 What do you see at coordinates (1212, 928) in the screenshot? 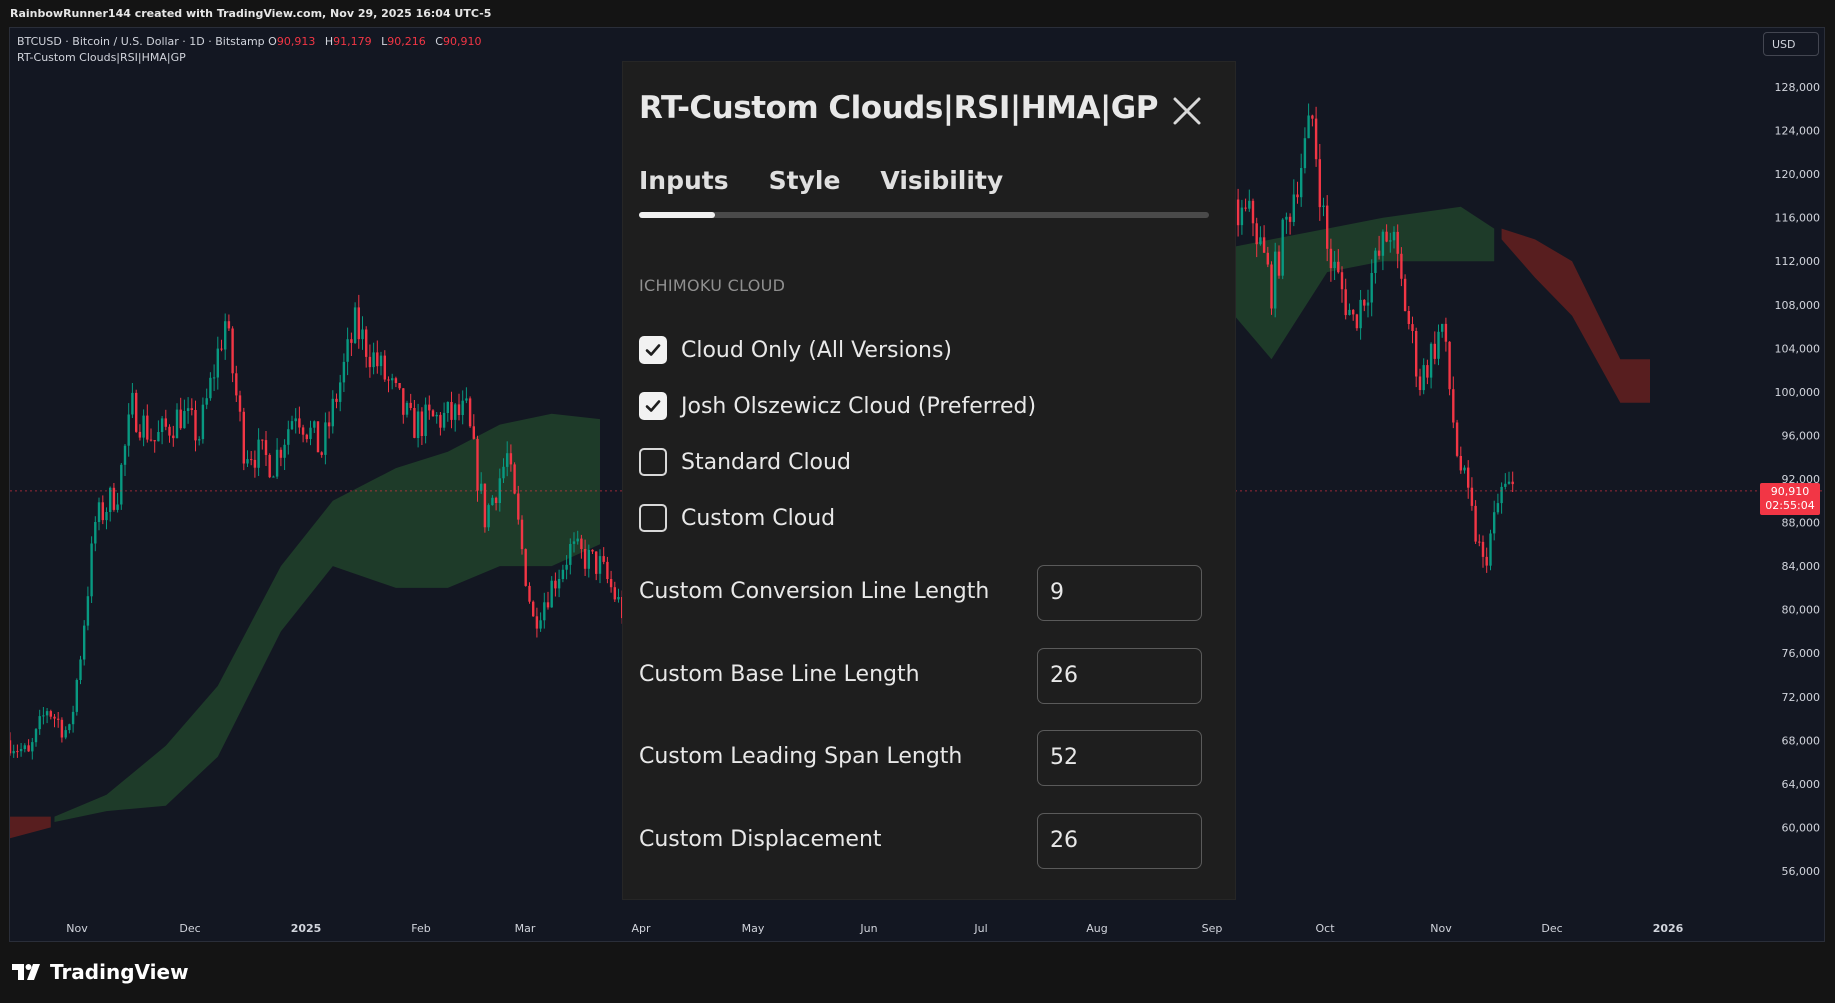
I see `x-tick-label: Sep` at bounding box center [1212, 928].